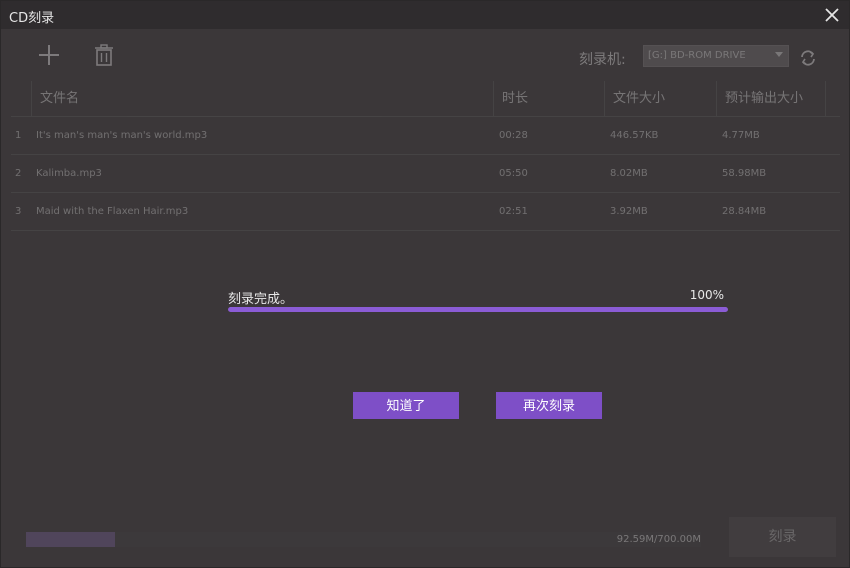 This screenshot has height=568, width=850. I want to click on row-file-name: Kalimba.mp3, so click(69, 173).